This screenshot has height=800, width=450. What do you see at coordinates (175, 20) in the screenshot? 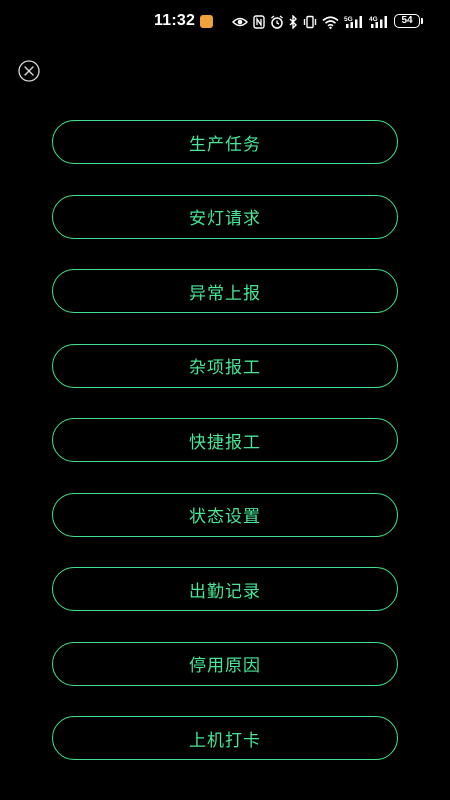
I see `status-time: 11:32` at bounding box center [175, 20].